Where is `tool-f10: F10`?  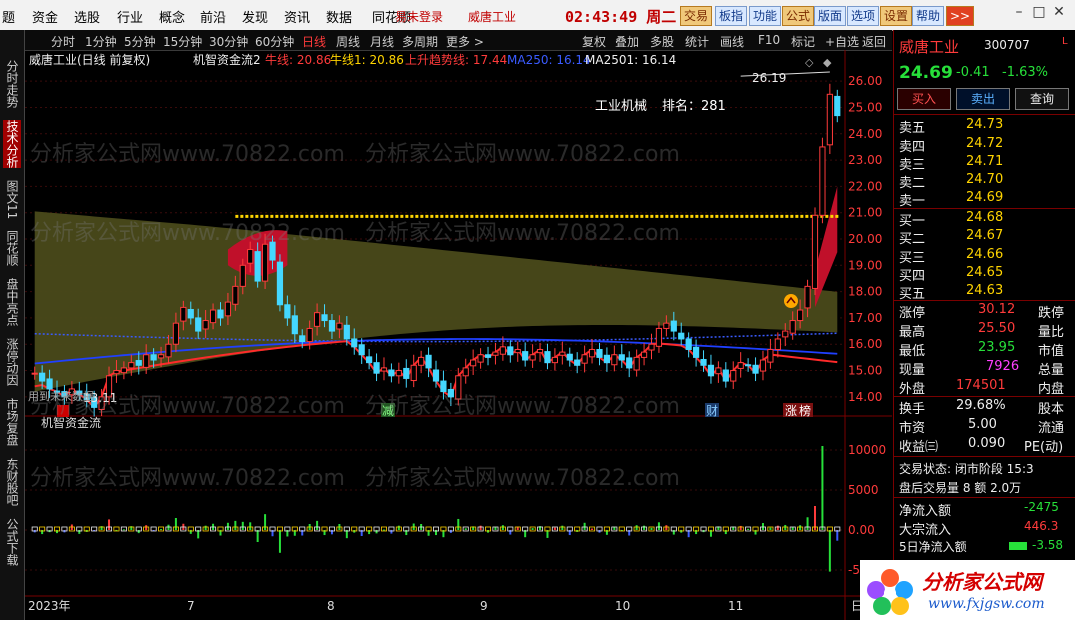
tool-f10: F10 is located at coordinates (769, 40).